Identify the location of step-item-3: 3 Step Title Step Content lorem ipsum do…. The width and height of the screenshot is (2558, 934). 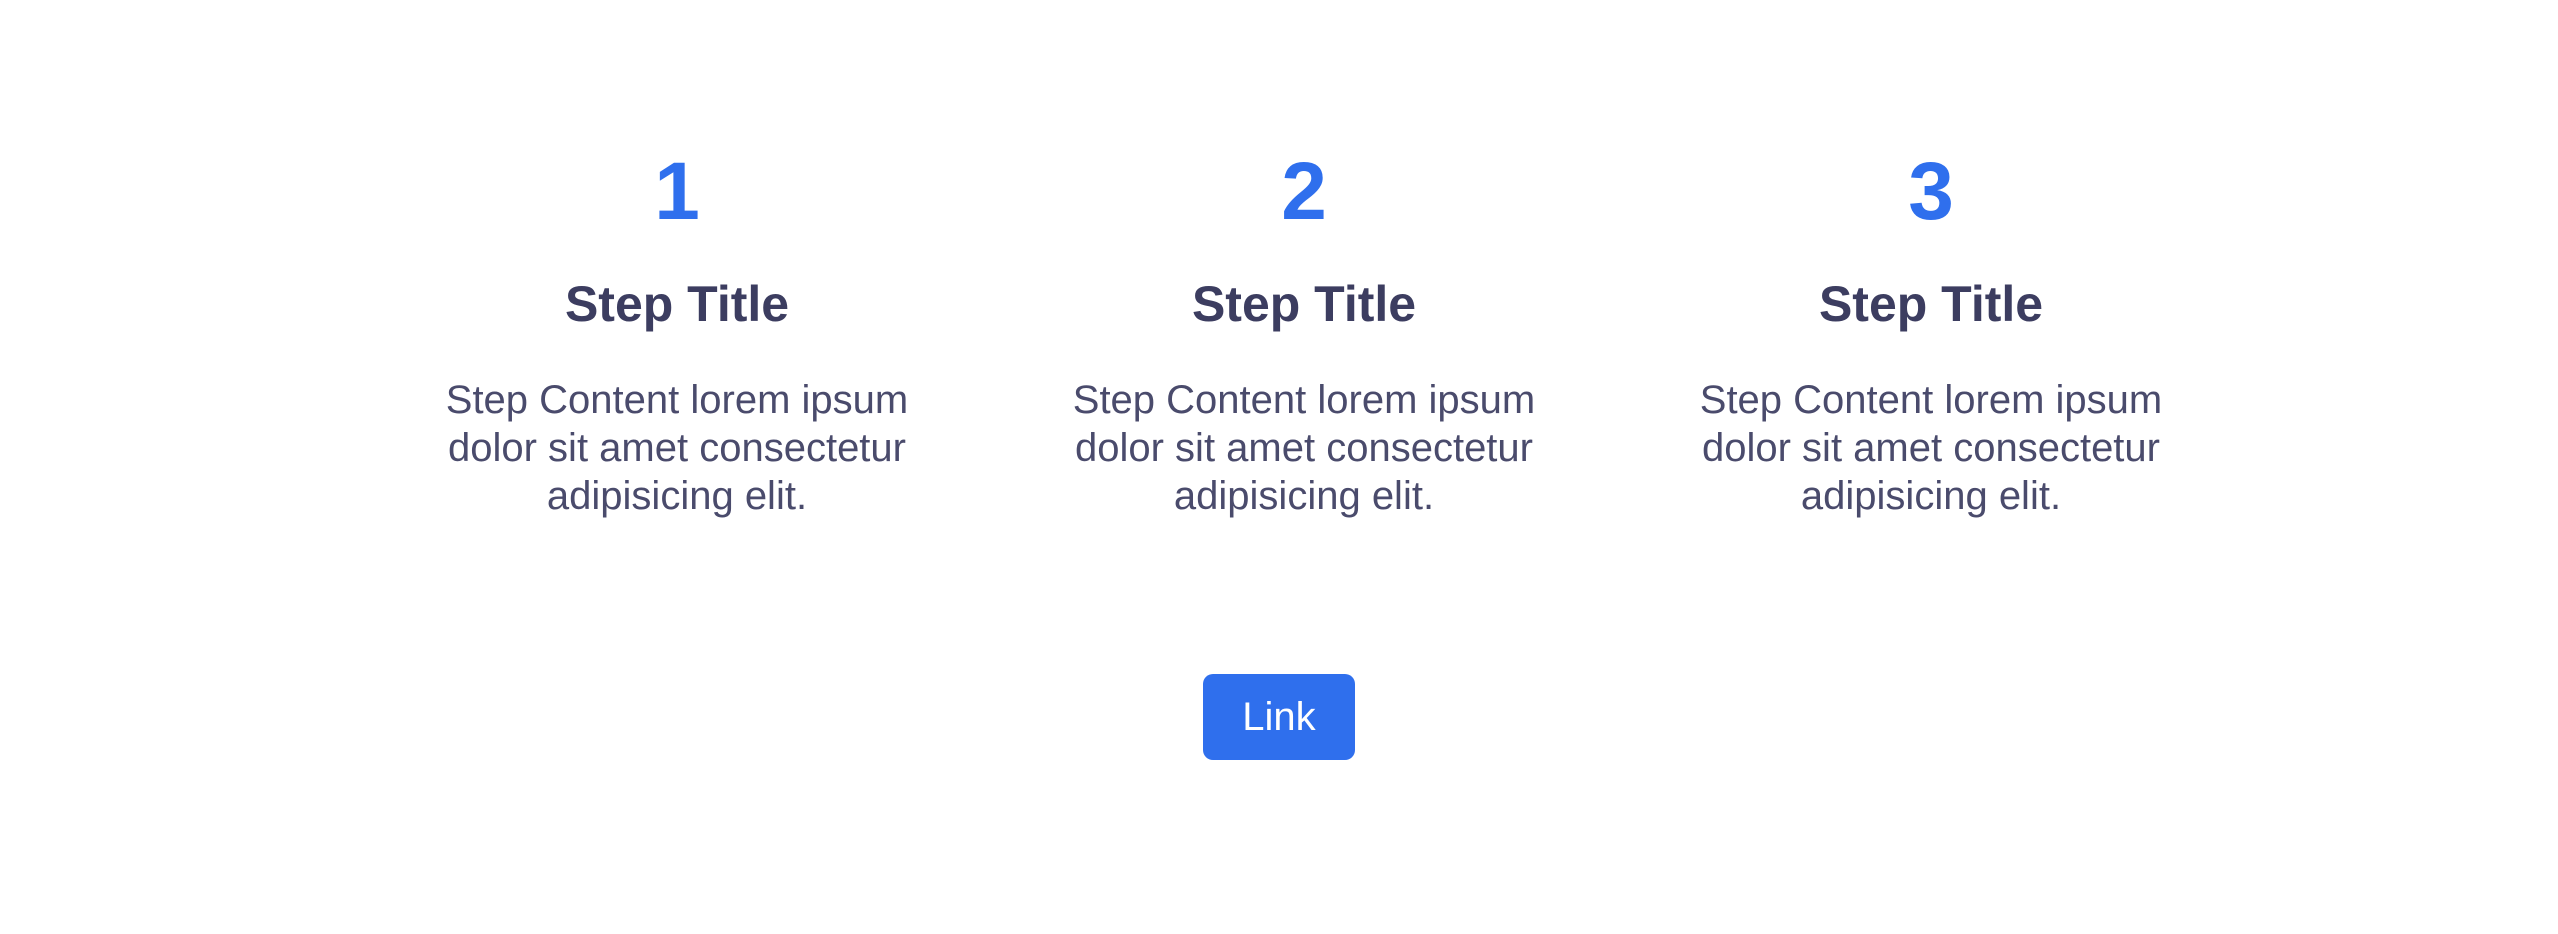
(1931, 334).